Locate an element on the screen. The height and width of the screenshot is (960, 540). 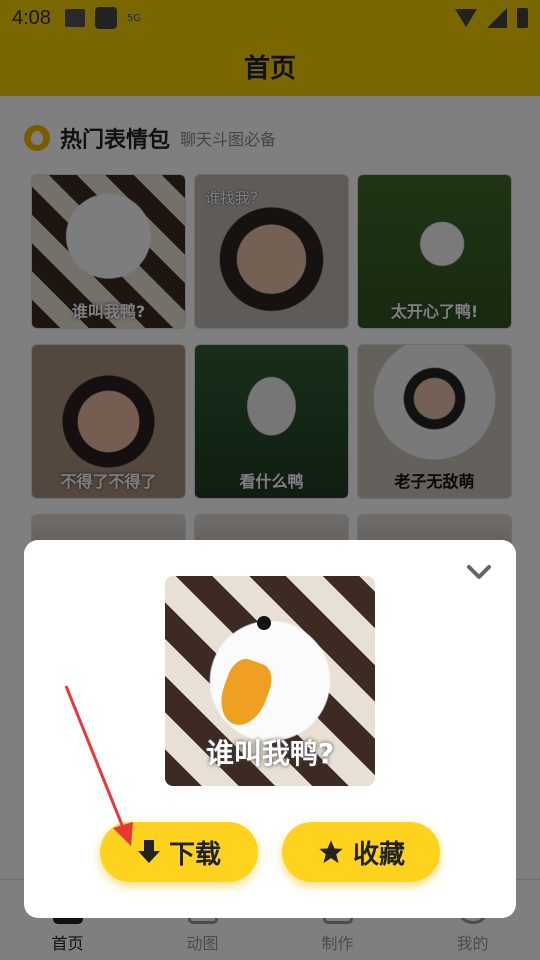
star-icon is located at coordinates (331, 852).